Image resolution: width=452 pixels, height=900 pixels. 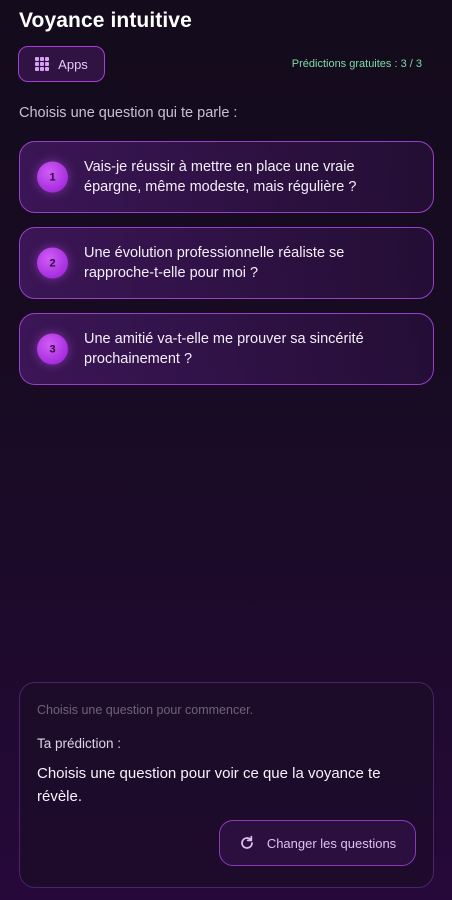 I want to click on question-prompt: Choisis une question qui te parle :, so click(x=128, y=113).